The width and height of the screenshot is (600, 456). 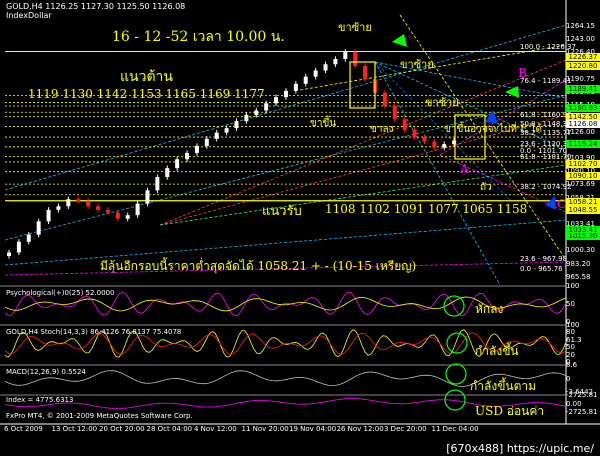 I want to click on sell-label-3: ขาซ้าย, so click(x=442, y=102).